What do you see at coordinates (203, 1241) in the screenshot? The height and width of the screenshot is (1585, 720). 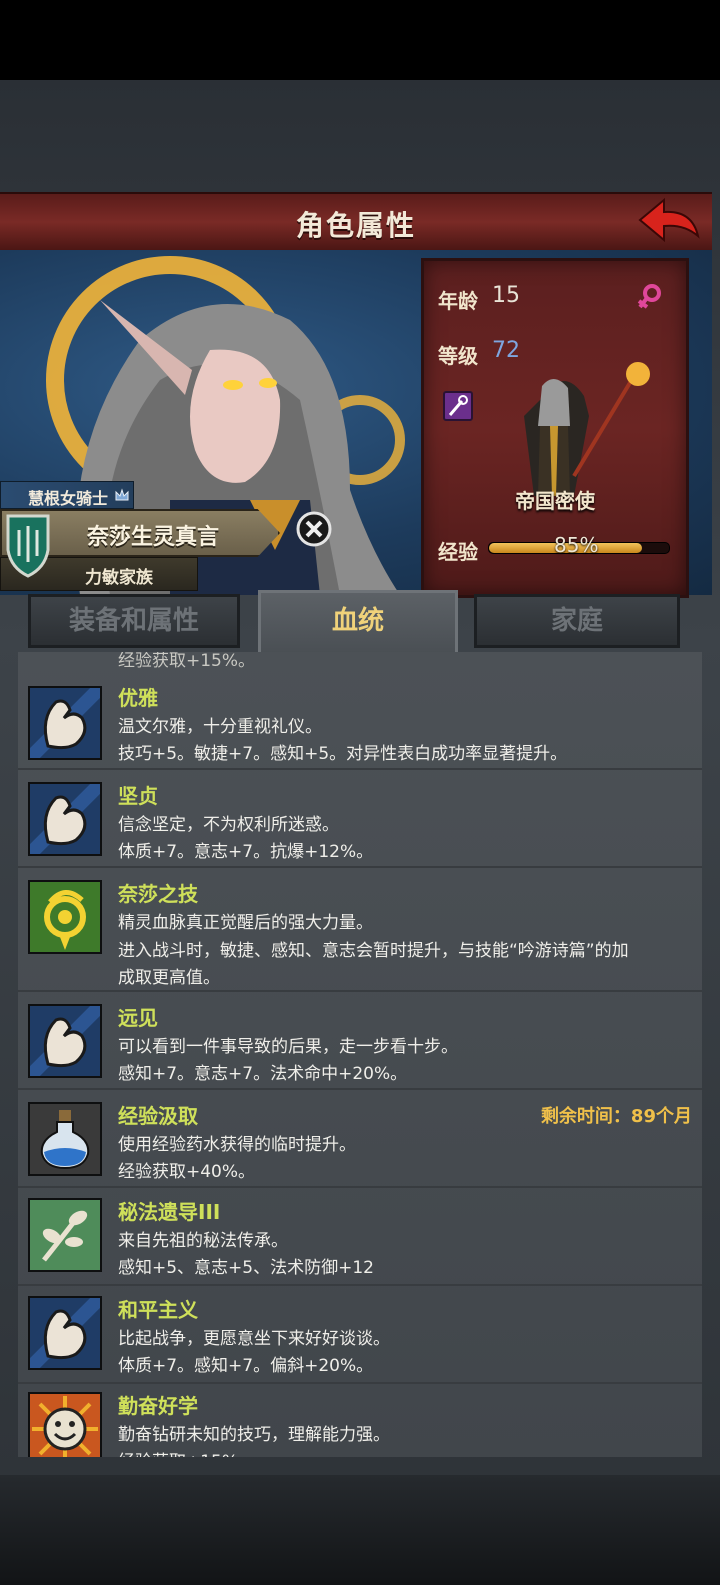 I see `trait-desc: 来自先祖的秘法传承。` at bounding box center [203, 1241].